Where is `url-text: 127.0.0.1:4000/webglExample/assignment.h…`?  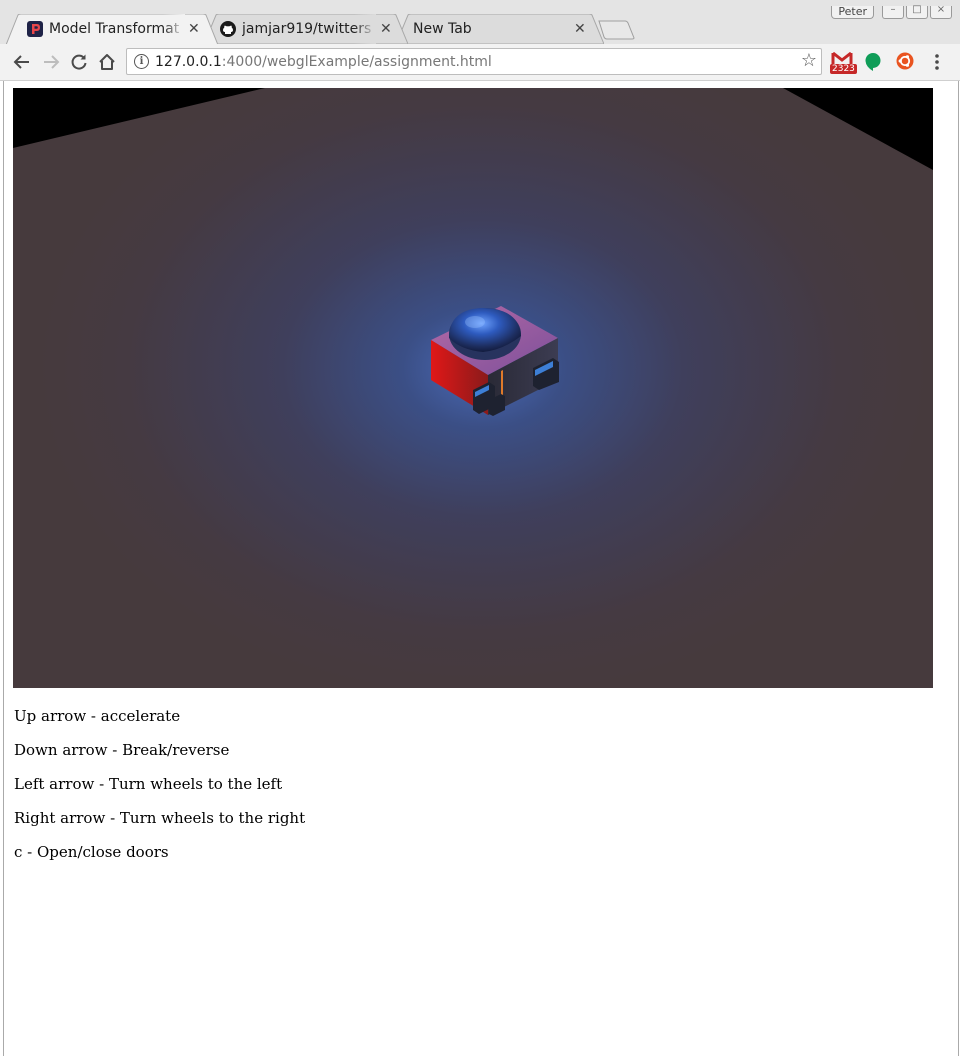
url-text: 127.0.0.1:4000/webglExample/assignment.h… is located at coordinates (323, 62).